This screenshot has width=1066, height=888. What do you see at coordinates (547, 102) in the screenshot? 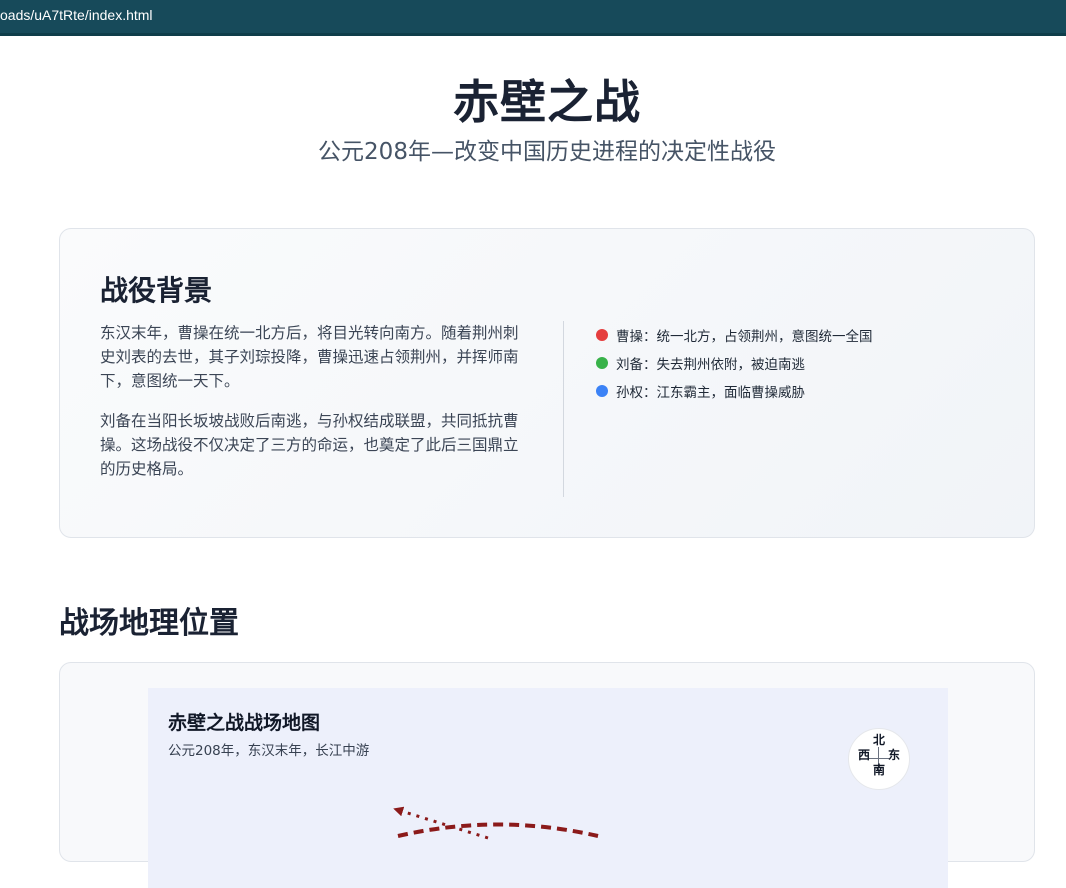
I see `page-title: 赤壁之战` at bounding box center [547, 102].